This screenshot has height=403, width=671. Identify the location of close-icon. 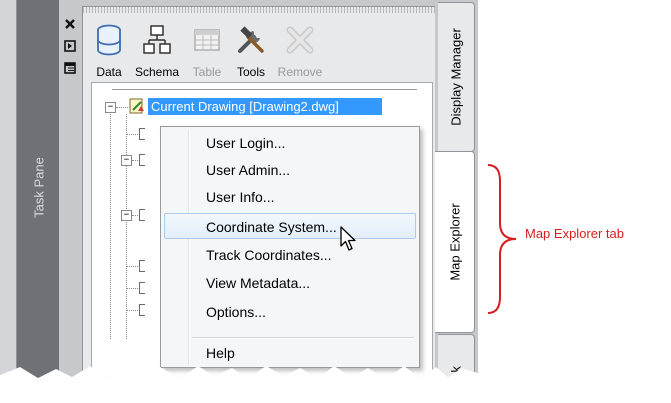
(70, 24).